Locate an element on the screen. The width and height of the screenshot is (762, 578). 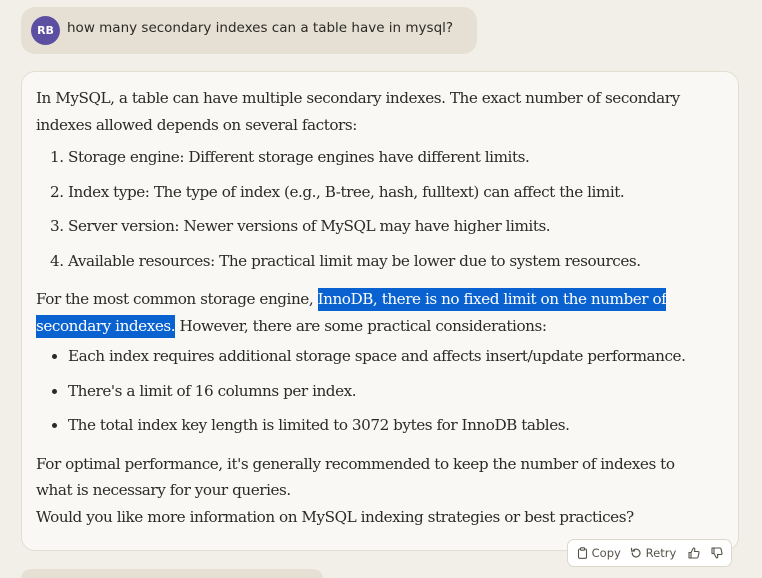
innodb-prefix: For the most common storage engine, is located at coordinates (177, 299).